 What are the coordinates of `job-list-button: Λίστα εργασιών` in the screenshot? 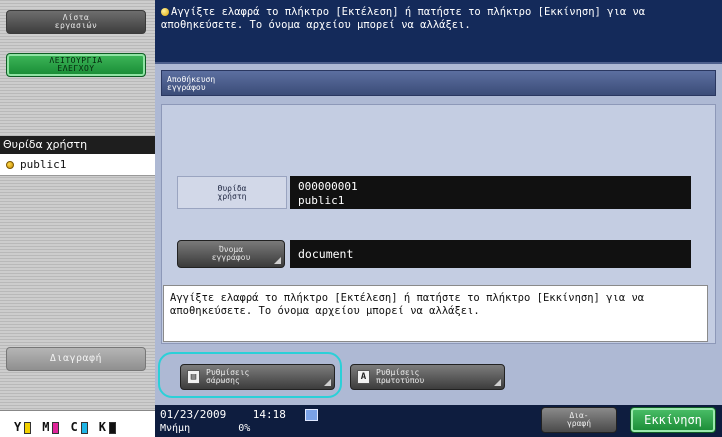 It's located at (76, 22).